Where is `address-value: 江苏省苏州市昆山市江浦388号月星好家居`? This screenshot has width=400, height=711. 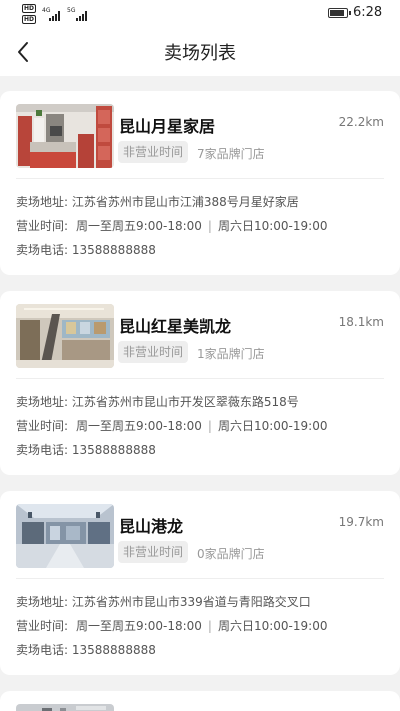 address-value: 江苏省苏州市昆山市江浦388号月星好家居 is located at coordinates (185, 202).